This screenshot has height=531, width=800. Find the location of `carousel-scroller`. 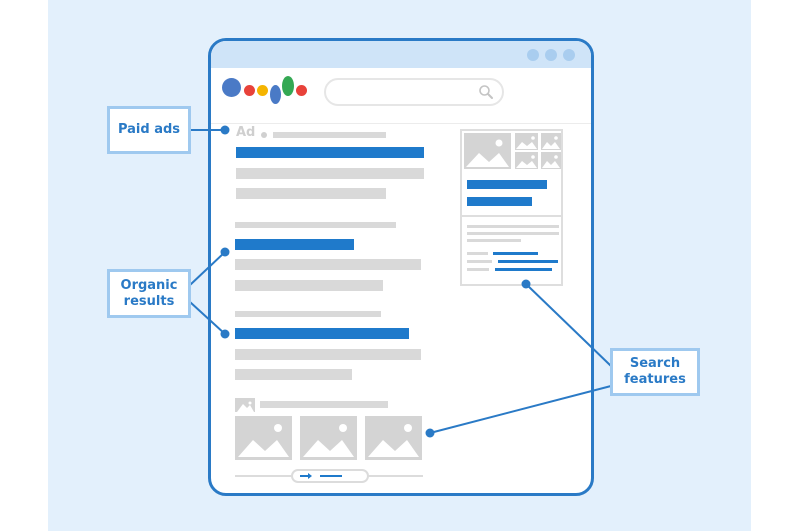

carousel-scroller is located at coordinates (330, 476).